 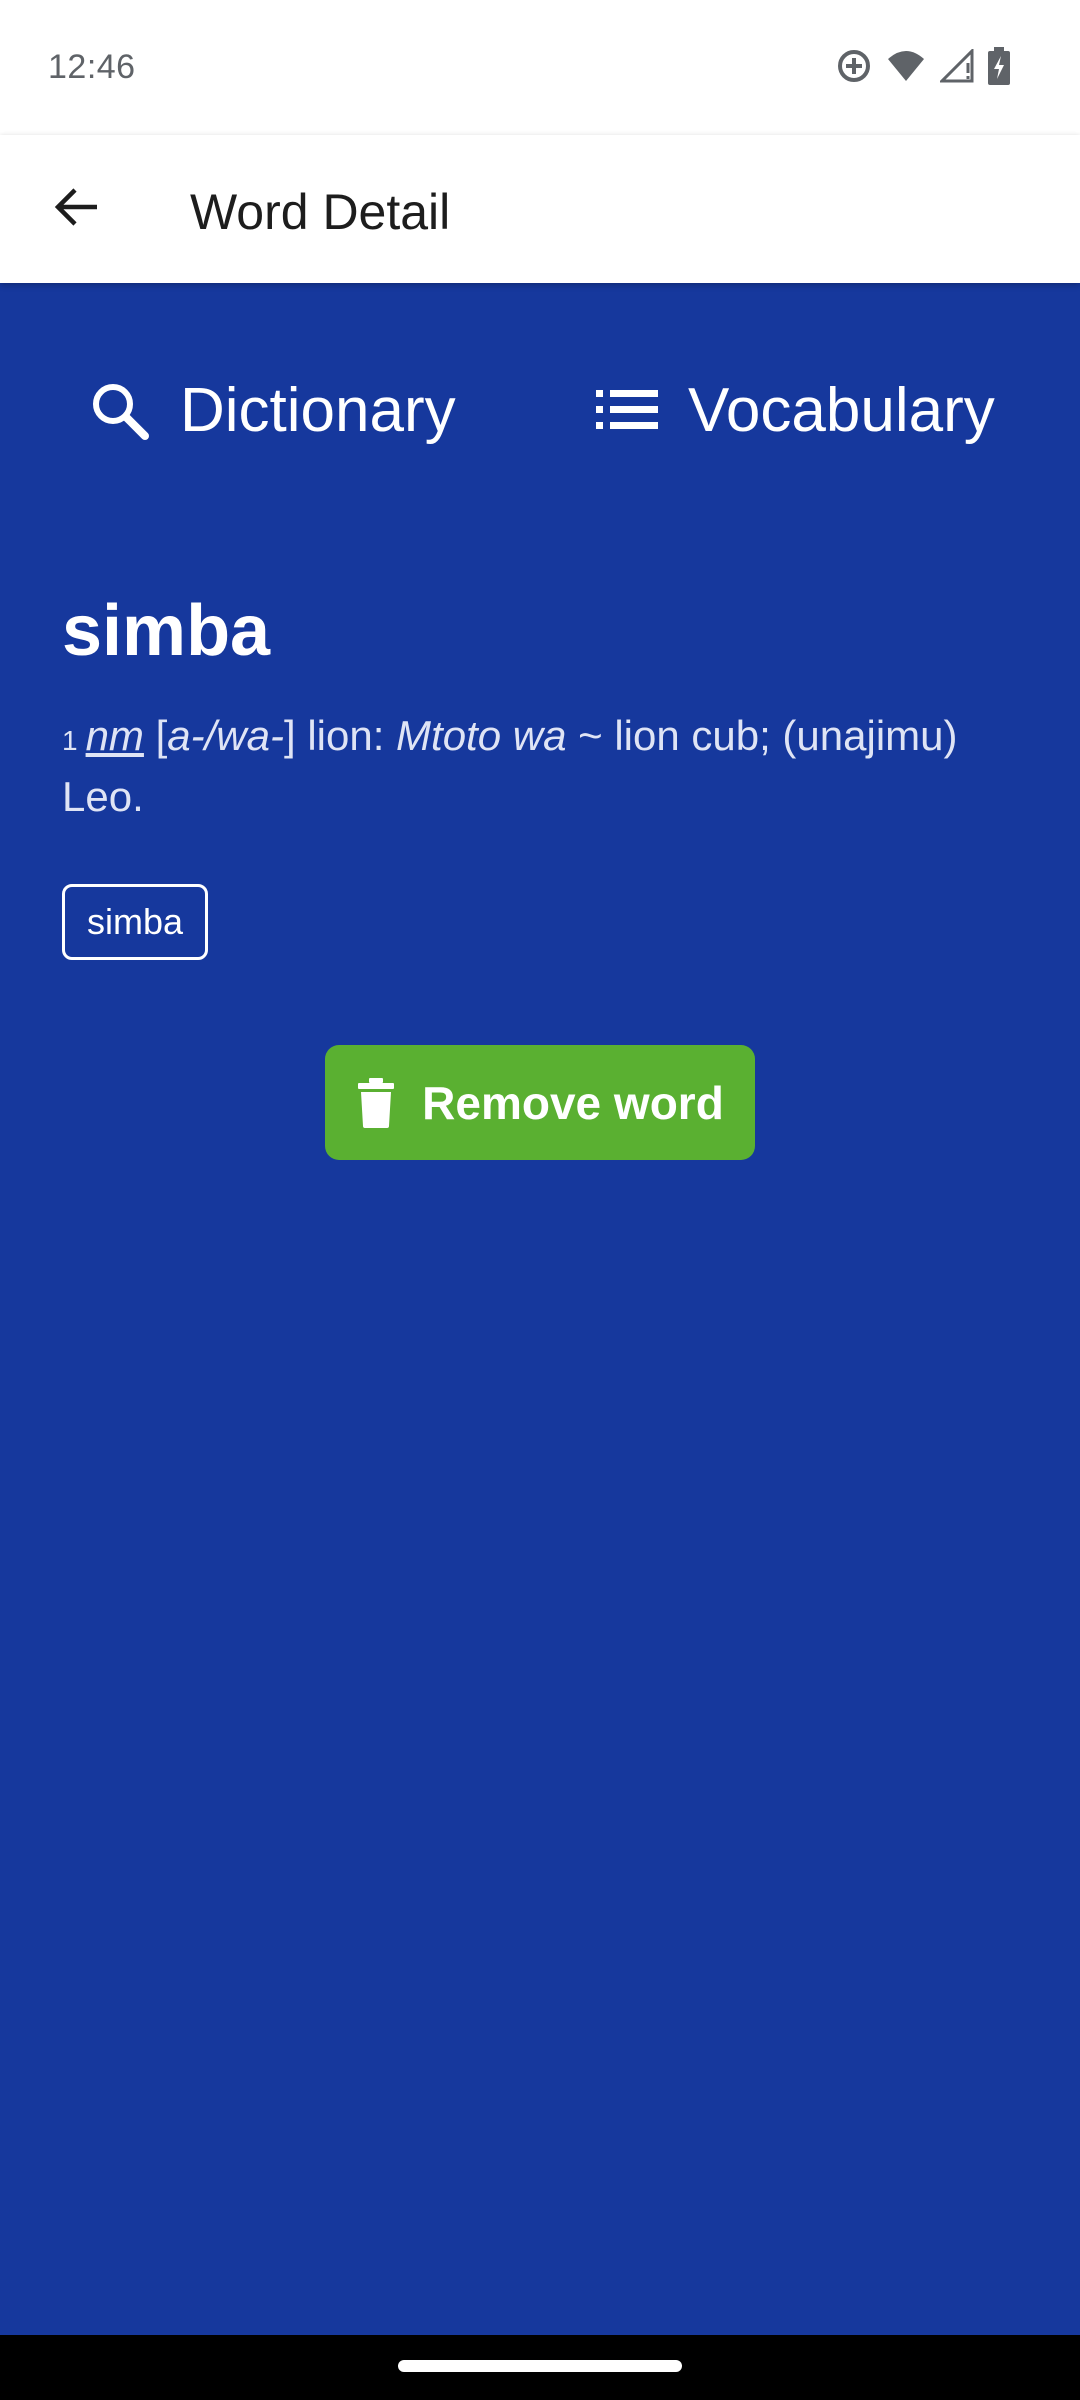 I want to click on system-nav-bar, so click(x=540, y=2367).